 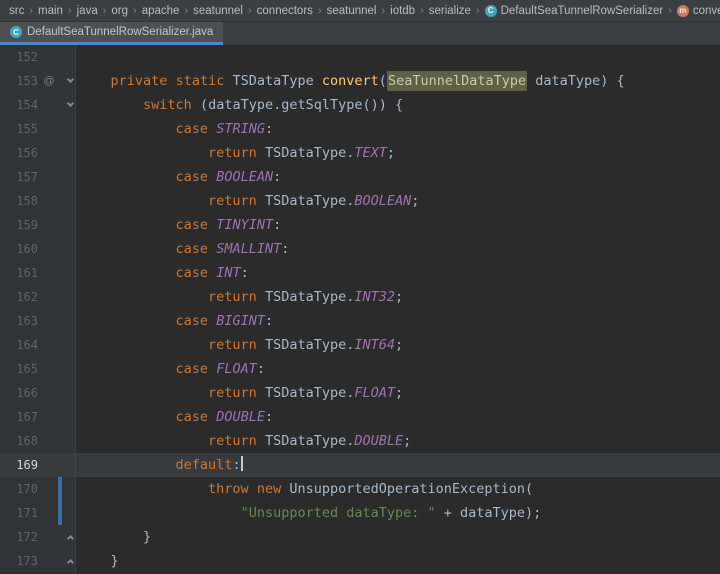 What do you see at coordinates (398, 321) in the screenshot?
I see `code-text: case BIGINT:` at bounding box center [398, 321].